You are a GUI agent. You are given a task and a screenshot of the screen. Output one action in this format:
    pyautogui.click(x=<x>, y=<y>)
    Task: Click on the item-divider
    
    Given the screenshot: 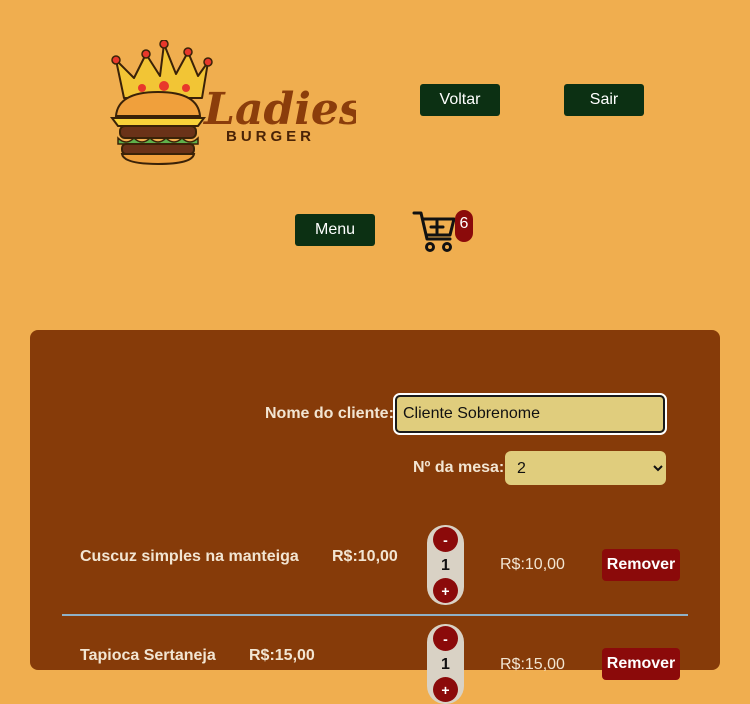 What is the action you would take?
    pyautogui.click(x=375, y=615)
    